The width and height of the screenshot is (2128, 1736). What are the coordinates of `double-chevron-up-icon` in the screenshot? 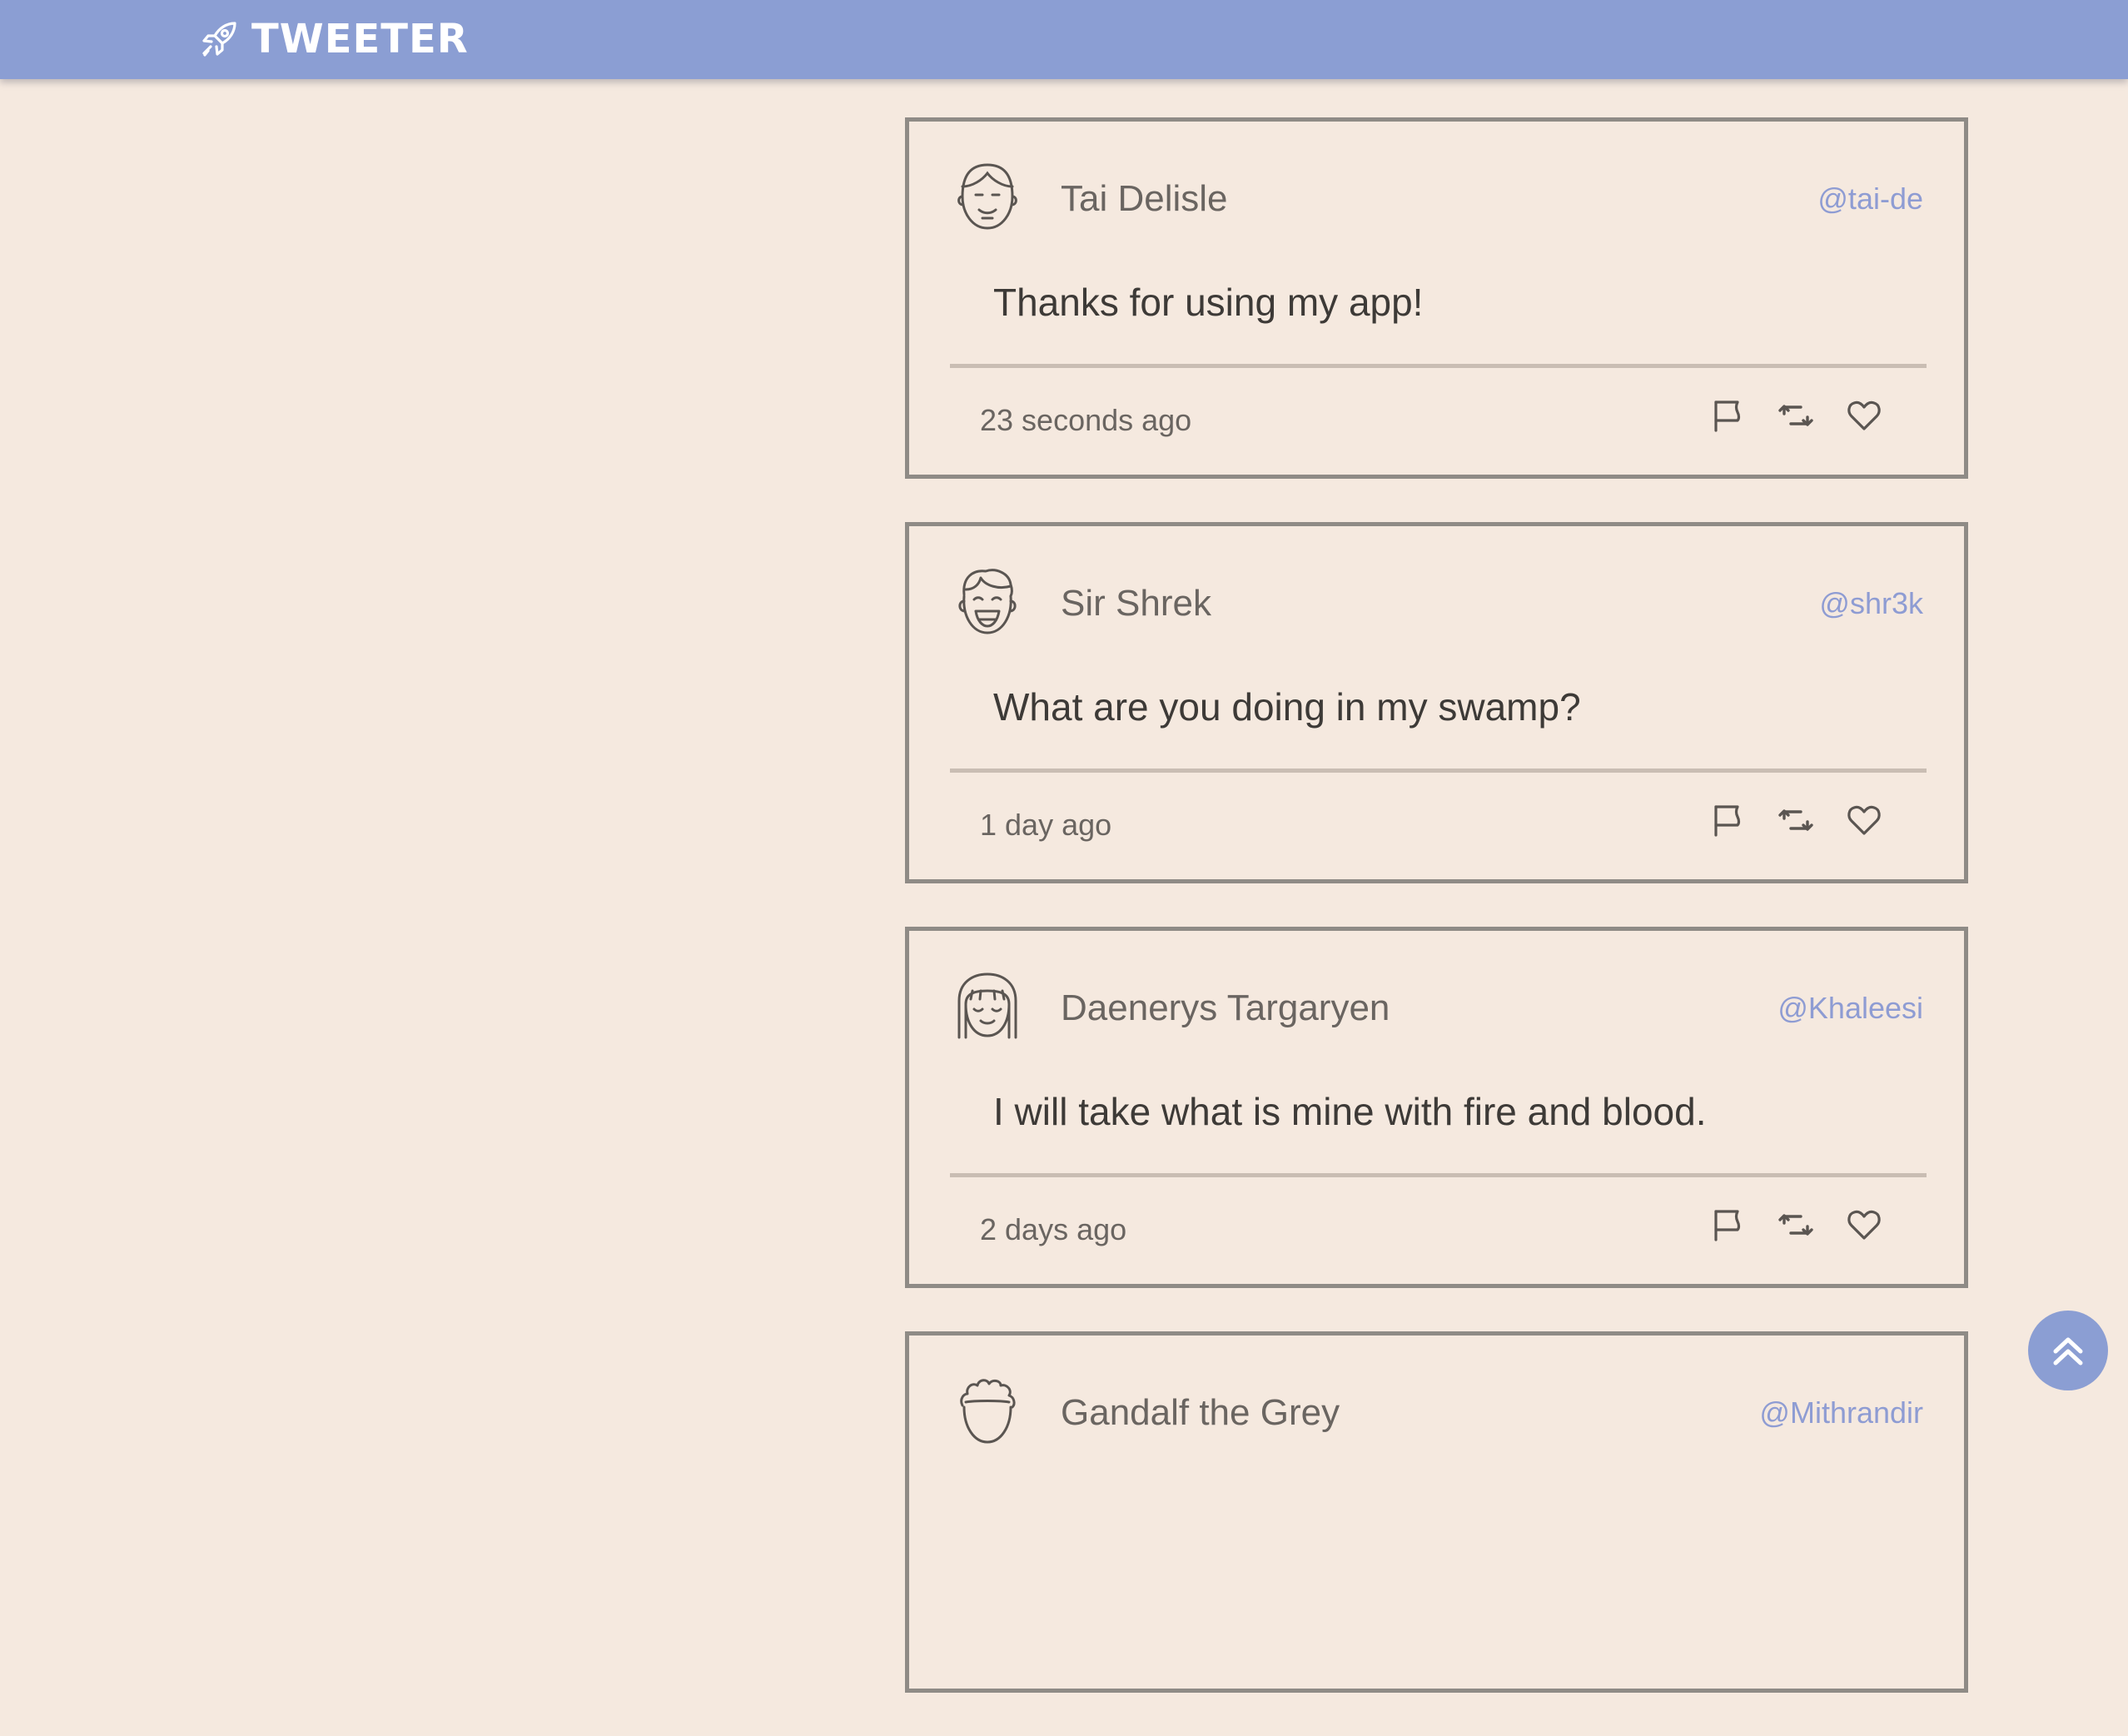 It's located at (2068, 1351).